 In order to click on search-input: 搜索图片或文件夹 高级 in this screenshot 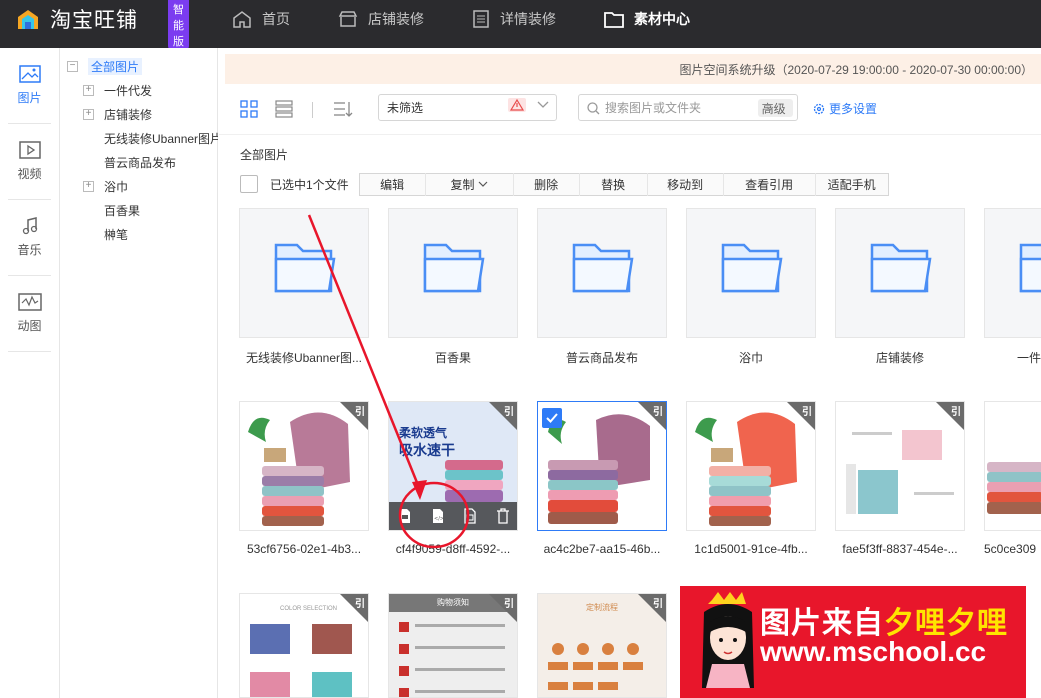, I will do `click(688, 107)`.